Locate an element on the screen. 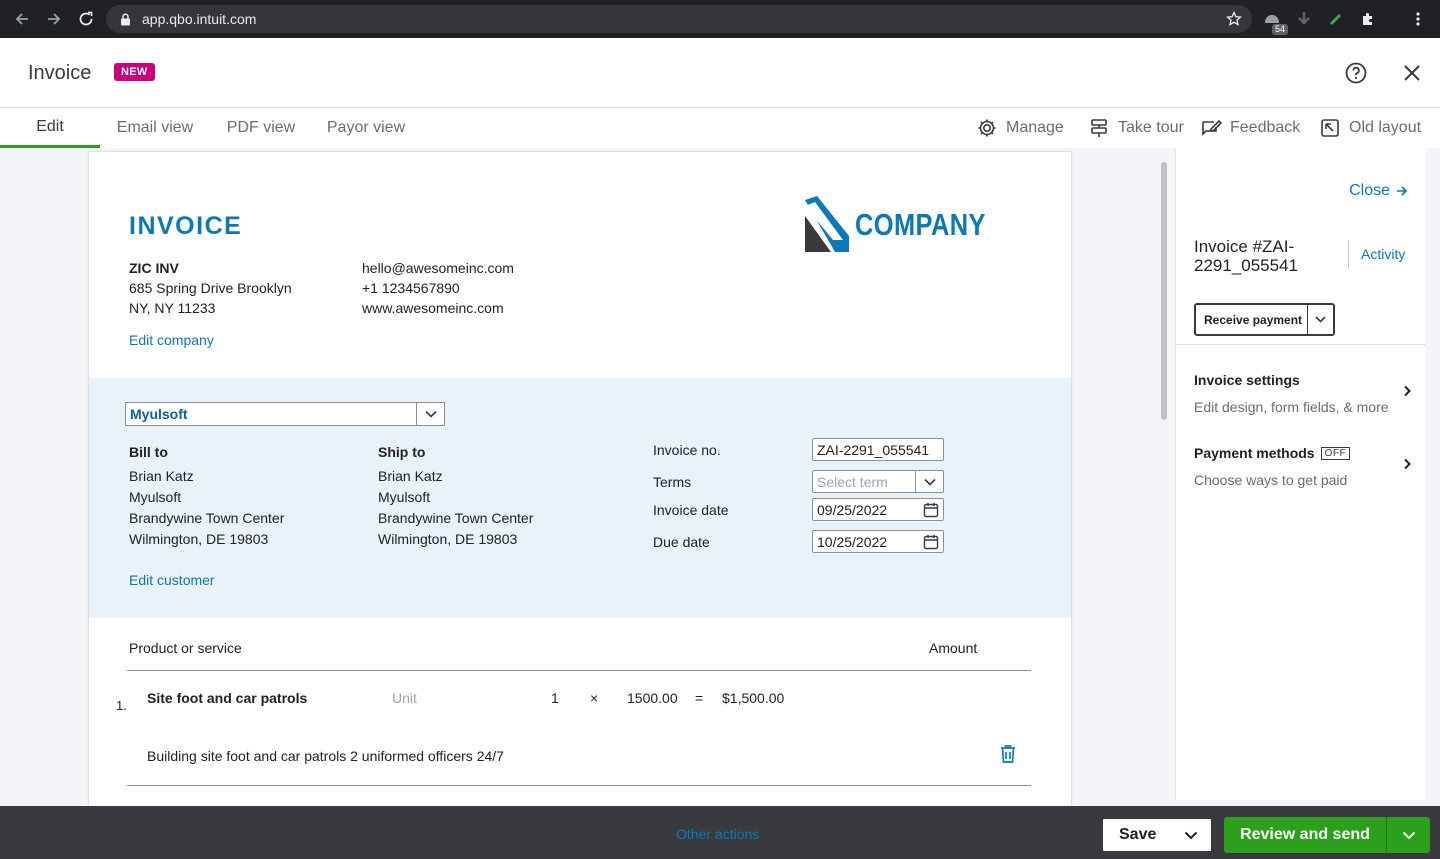  invoice-no-value: ZAI-2291_055541 is located at coordinates (873, 449).